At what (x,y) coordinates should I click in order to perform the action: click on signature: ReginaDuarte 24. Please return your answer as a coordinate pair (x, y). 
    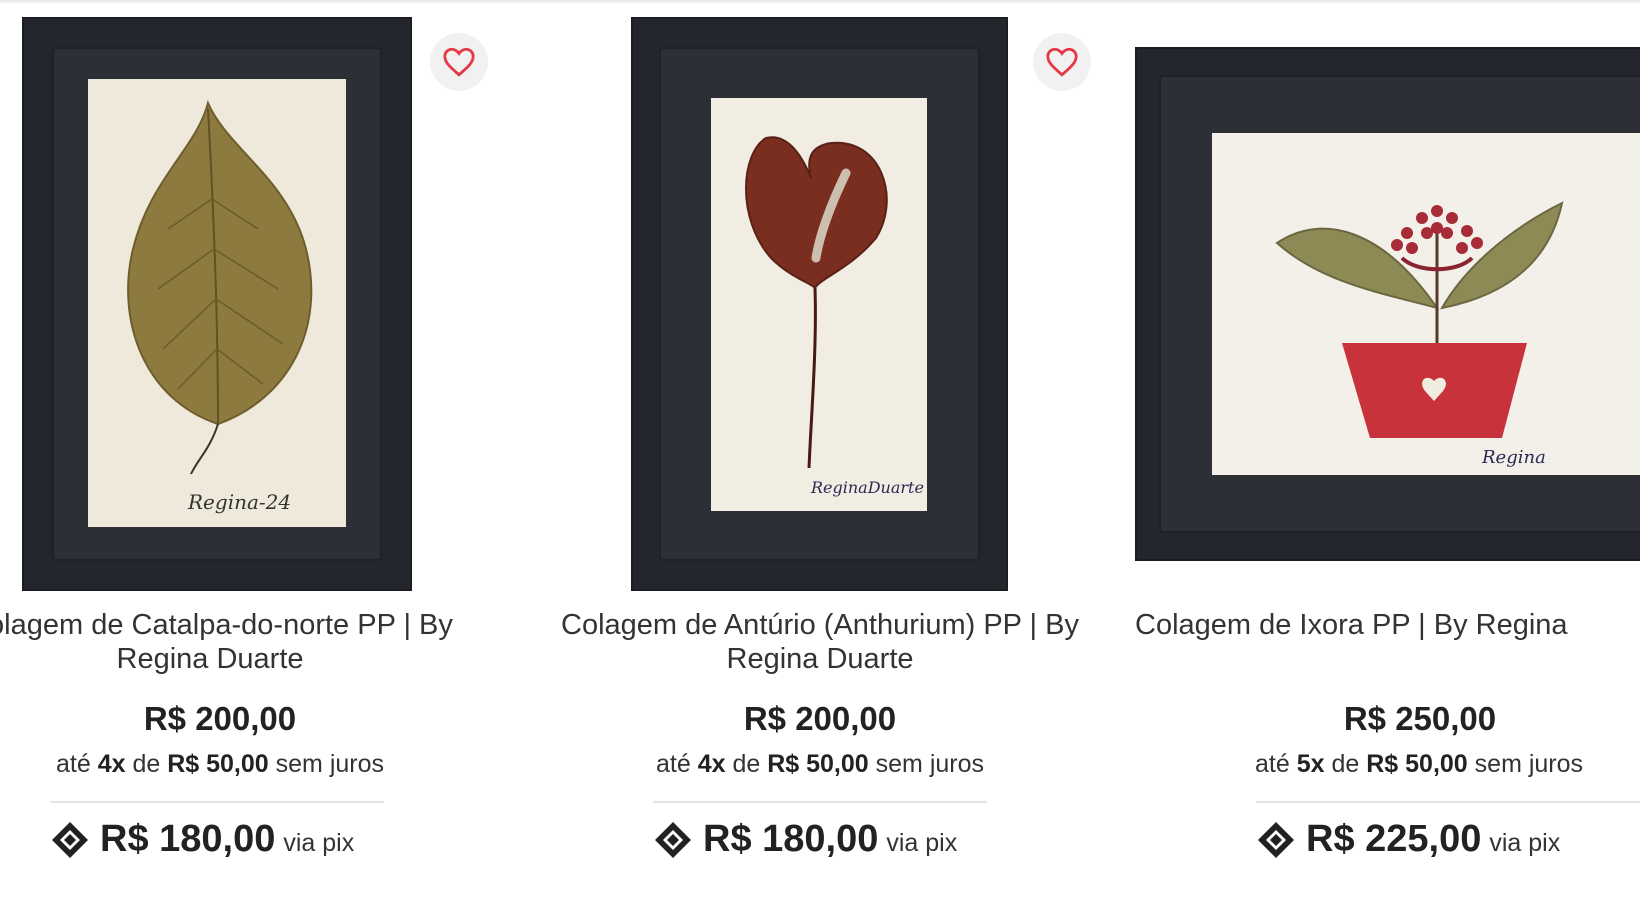
    Looking at the image, I should click on (868, 487).